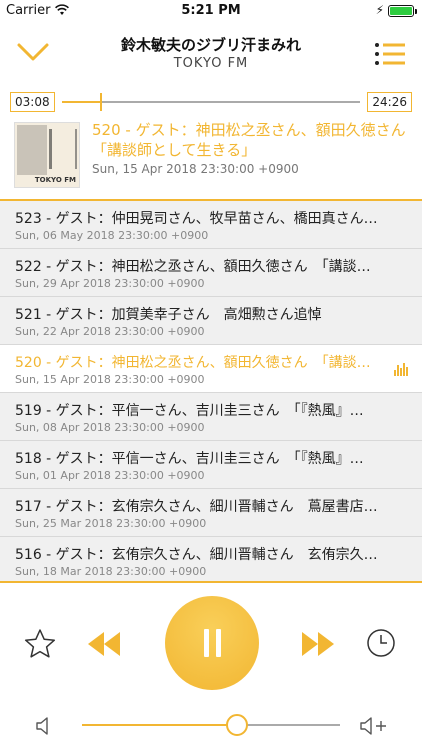 The height and width of the screenshot is (750, 422). Describe the element at coordinates (112, 235) in the screenshot. I see `episode-date: Sun, 06 May 2018 23:30:00 +0900` at that location.